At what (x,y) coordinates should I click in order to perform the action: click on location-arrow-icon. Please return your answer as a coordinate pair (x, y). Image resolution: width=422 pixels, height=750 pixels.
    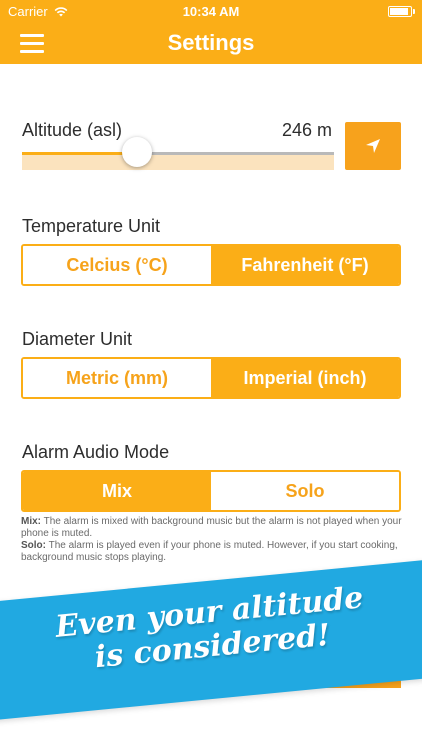
    Looking at the image, I should click on (373, 146).